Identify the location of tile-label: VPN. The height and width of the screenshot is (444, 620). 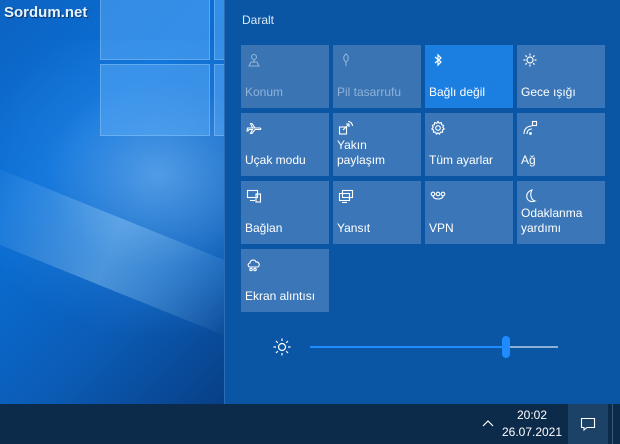
(441, 228).